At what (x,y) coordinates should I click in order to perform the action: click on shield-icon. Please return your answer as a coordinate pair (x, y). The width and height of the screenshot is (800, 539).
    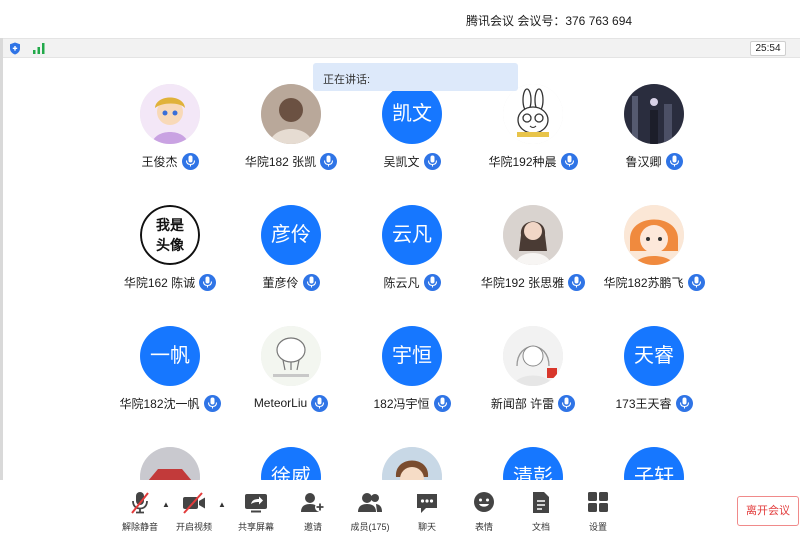
    Looking at the image, I should click on (15, 48).